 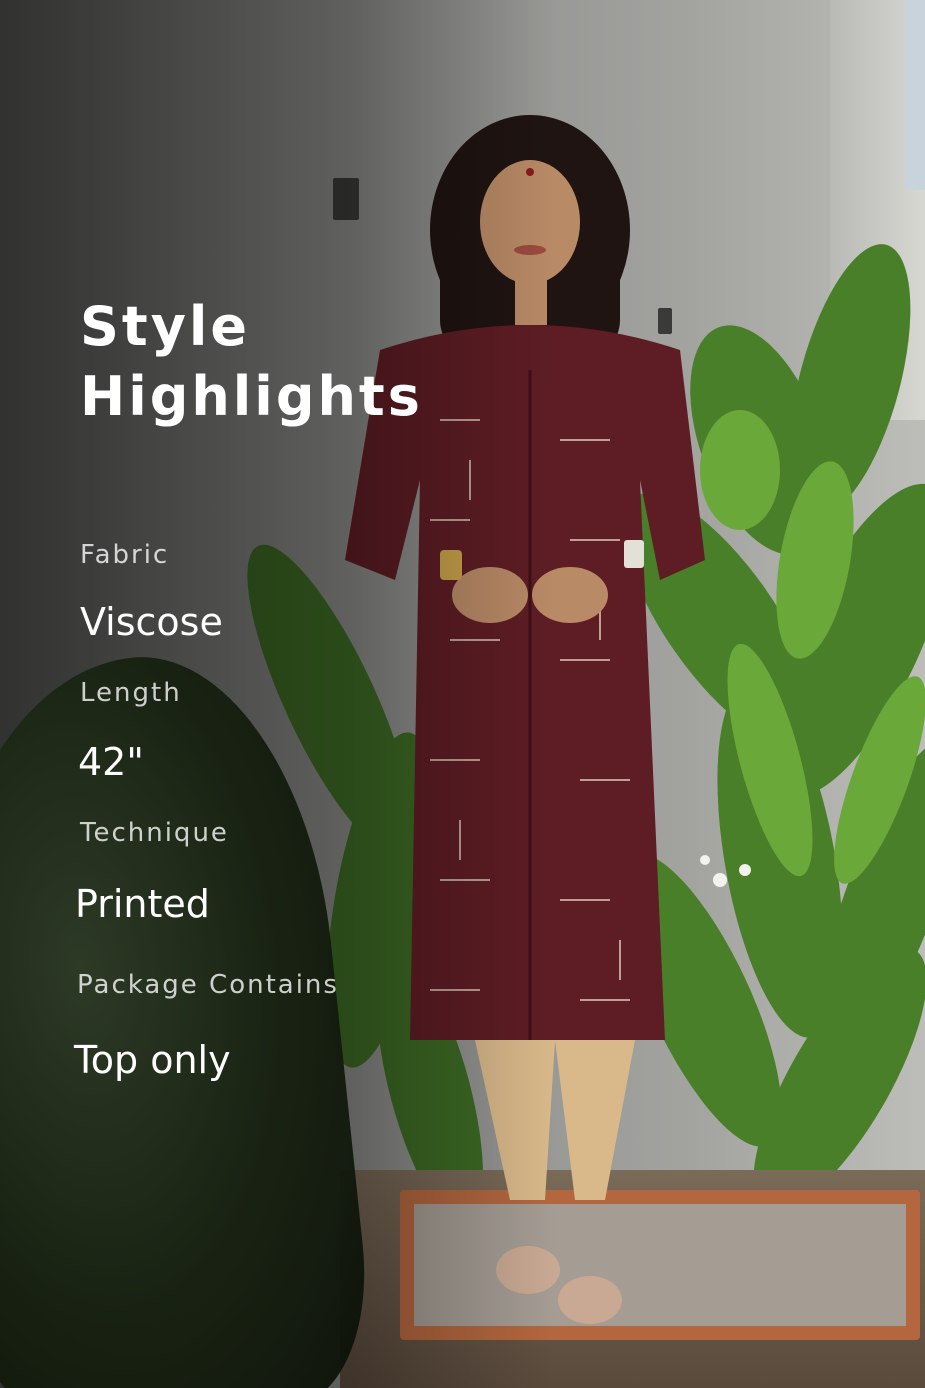 I want to click on spec-label-package: Package Contains, so click(x=208, y=985).